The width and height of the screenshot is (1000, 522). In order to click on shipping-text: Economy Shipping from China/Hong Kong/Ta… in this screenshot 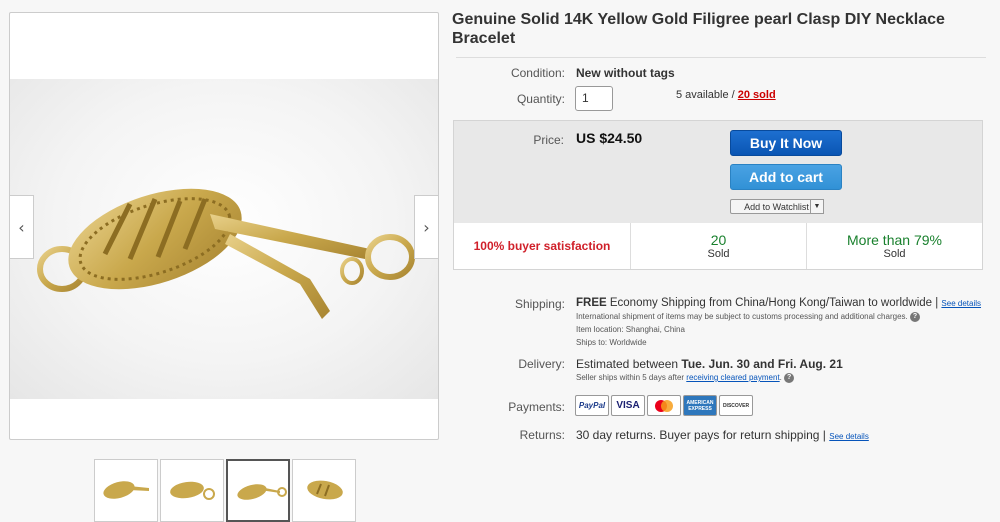, I will do `click(774, 303)`.